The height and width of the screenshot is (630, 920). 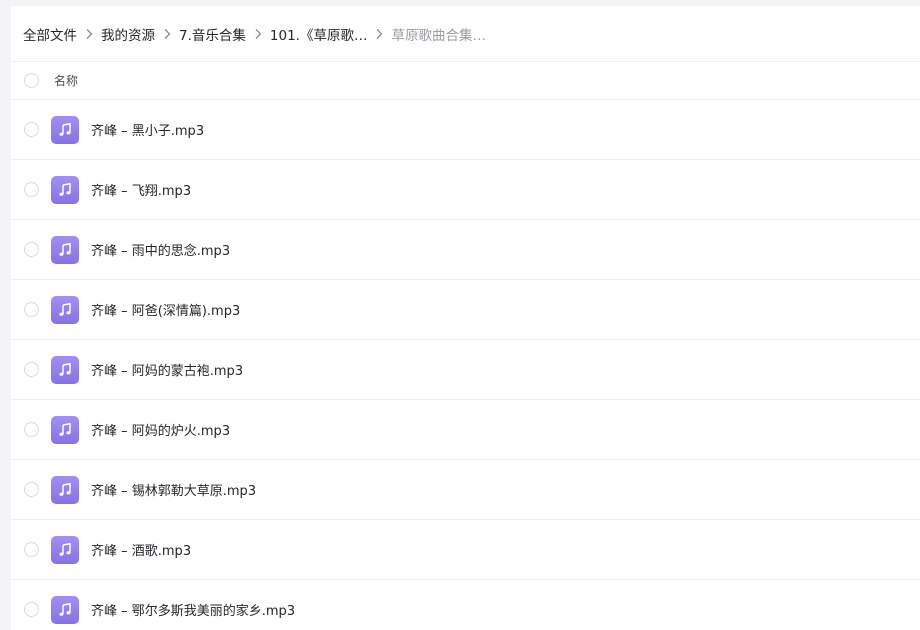 What do you see at coordinates (50, 34) in the screenshot?
I see `breadcrumb-item-all-files: 全部文件` at bounding box center [50, 34].